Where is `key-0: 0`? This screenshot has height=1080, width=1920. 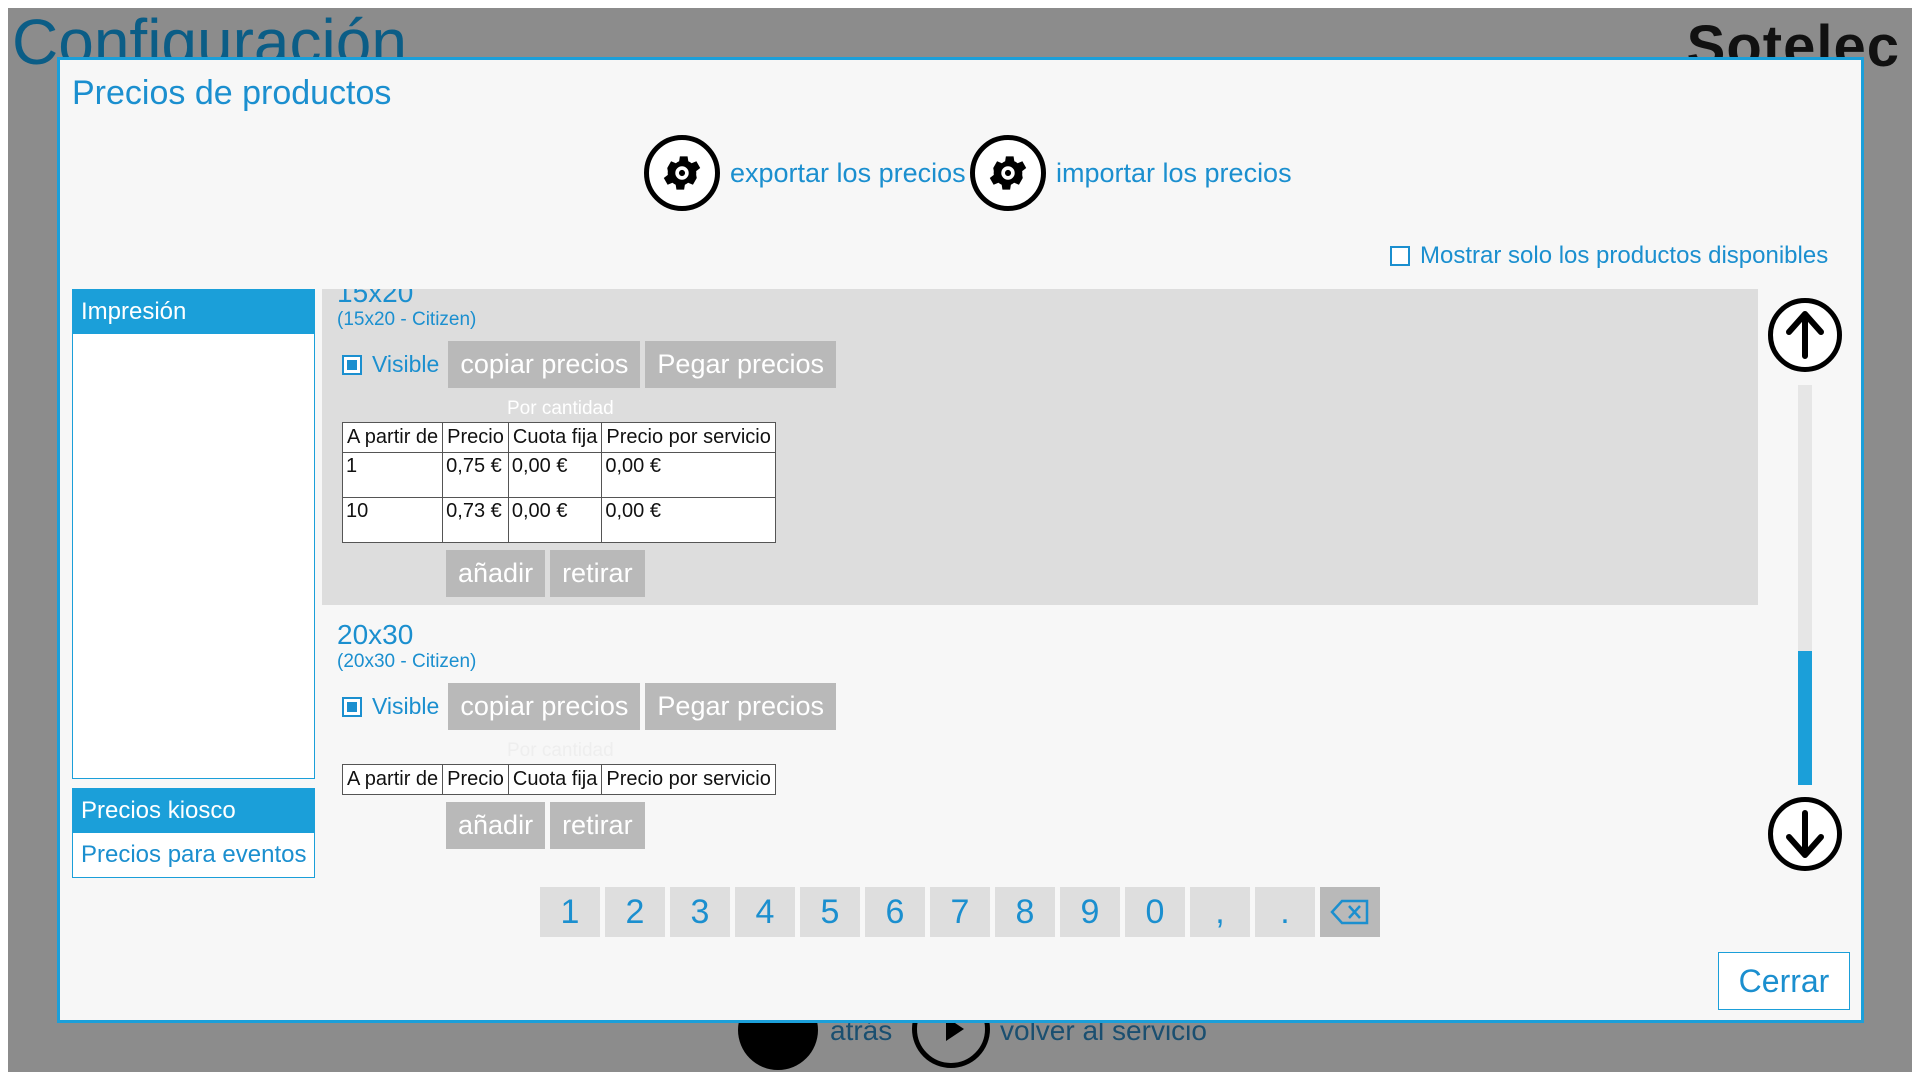 key-0: 0 is located at coordinates (1155, 912).